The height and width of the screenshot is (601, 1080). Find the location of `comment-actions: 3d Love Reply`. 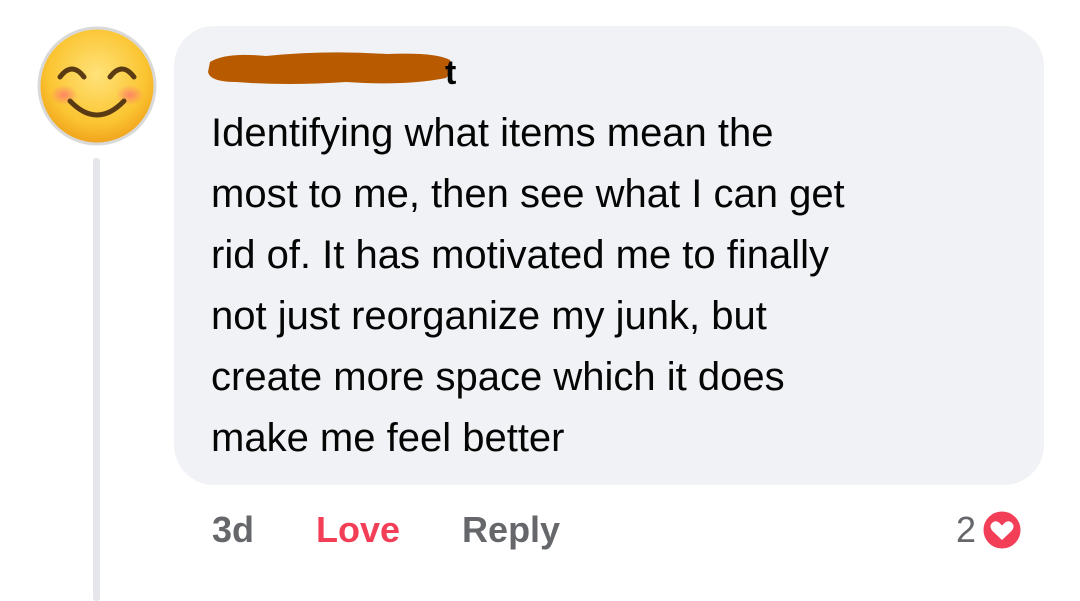

comment-actions: 3d Love Reply is located at coordinates (386, 530).